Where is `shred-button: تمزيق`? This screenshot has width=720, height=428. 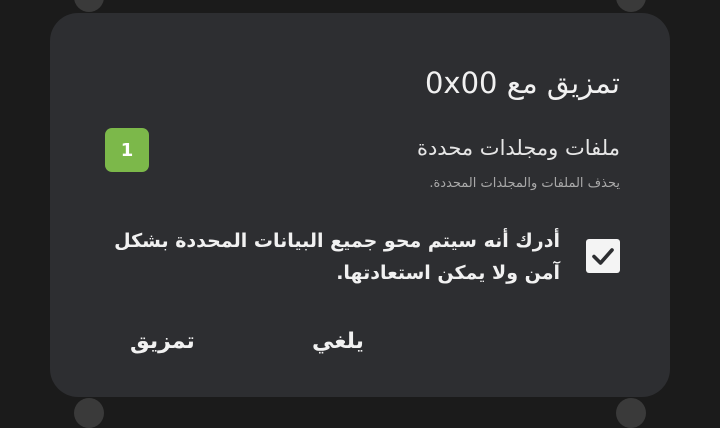
shred-button: تمزيق is located at coordinates (162, 342).